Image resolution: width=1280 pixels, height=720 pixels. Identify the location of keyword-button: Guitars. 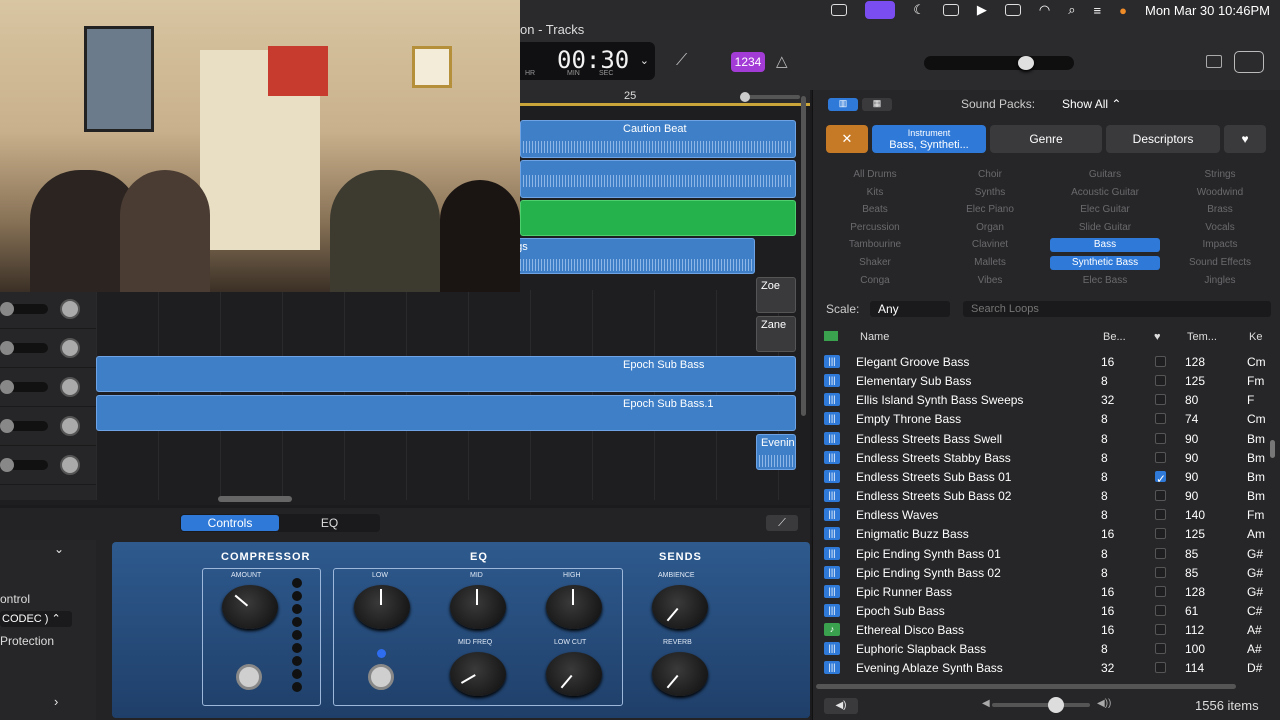
(1105, 175).